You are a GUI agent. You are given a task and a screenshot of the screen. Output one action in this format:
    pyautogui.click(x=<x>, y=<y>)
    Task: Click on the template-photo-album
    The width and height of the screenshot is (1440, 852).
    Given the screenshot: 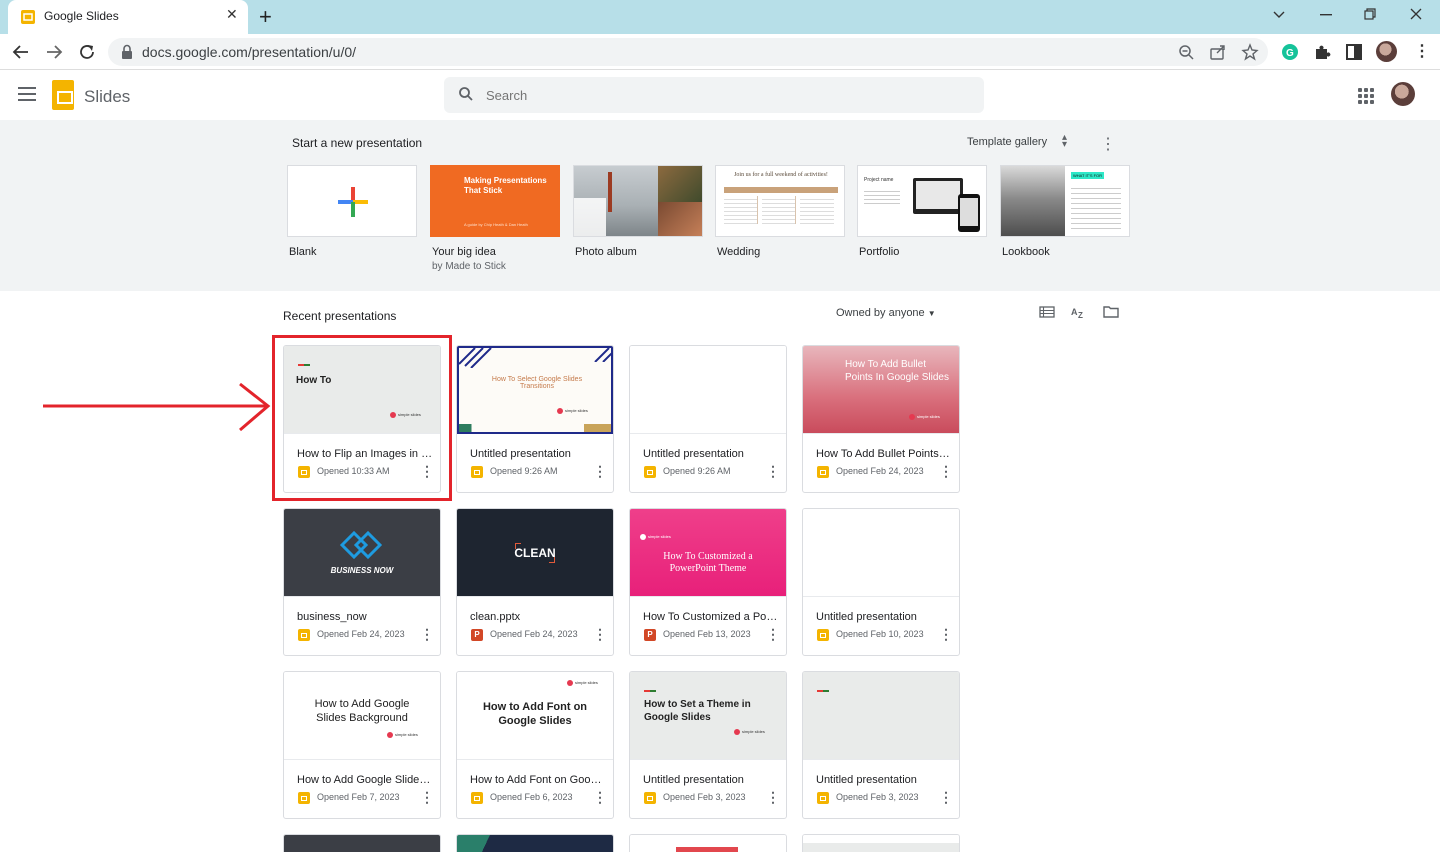 What is the action you would take?
    pyautogui.click(x=638, y=201)
    